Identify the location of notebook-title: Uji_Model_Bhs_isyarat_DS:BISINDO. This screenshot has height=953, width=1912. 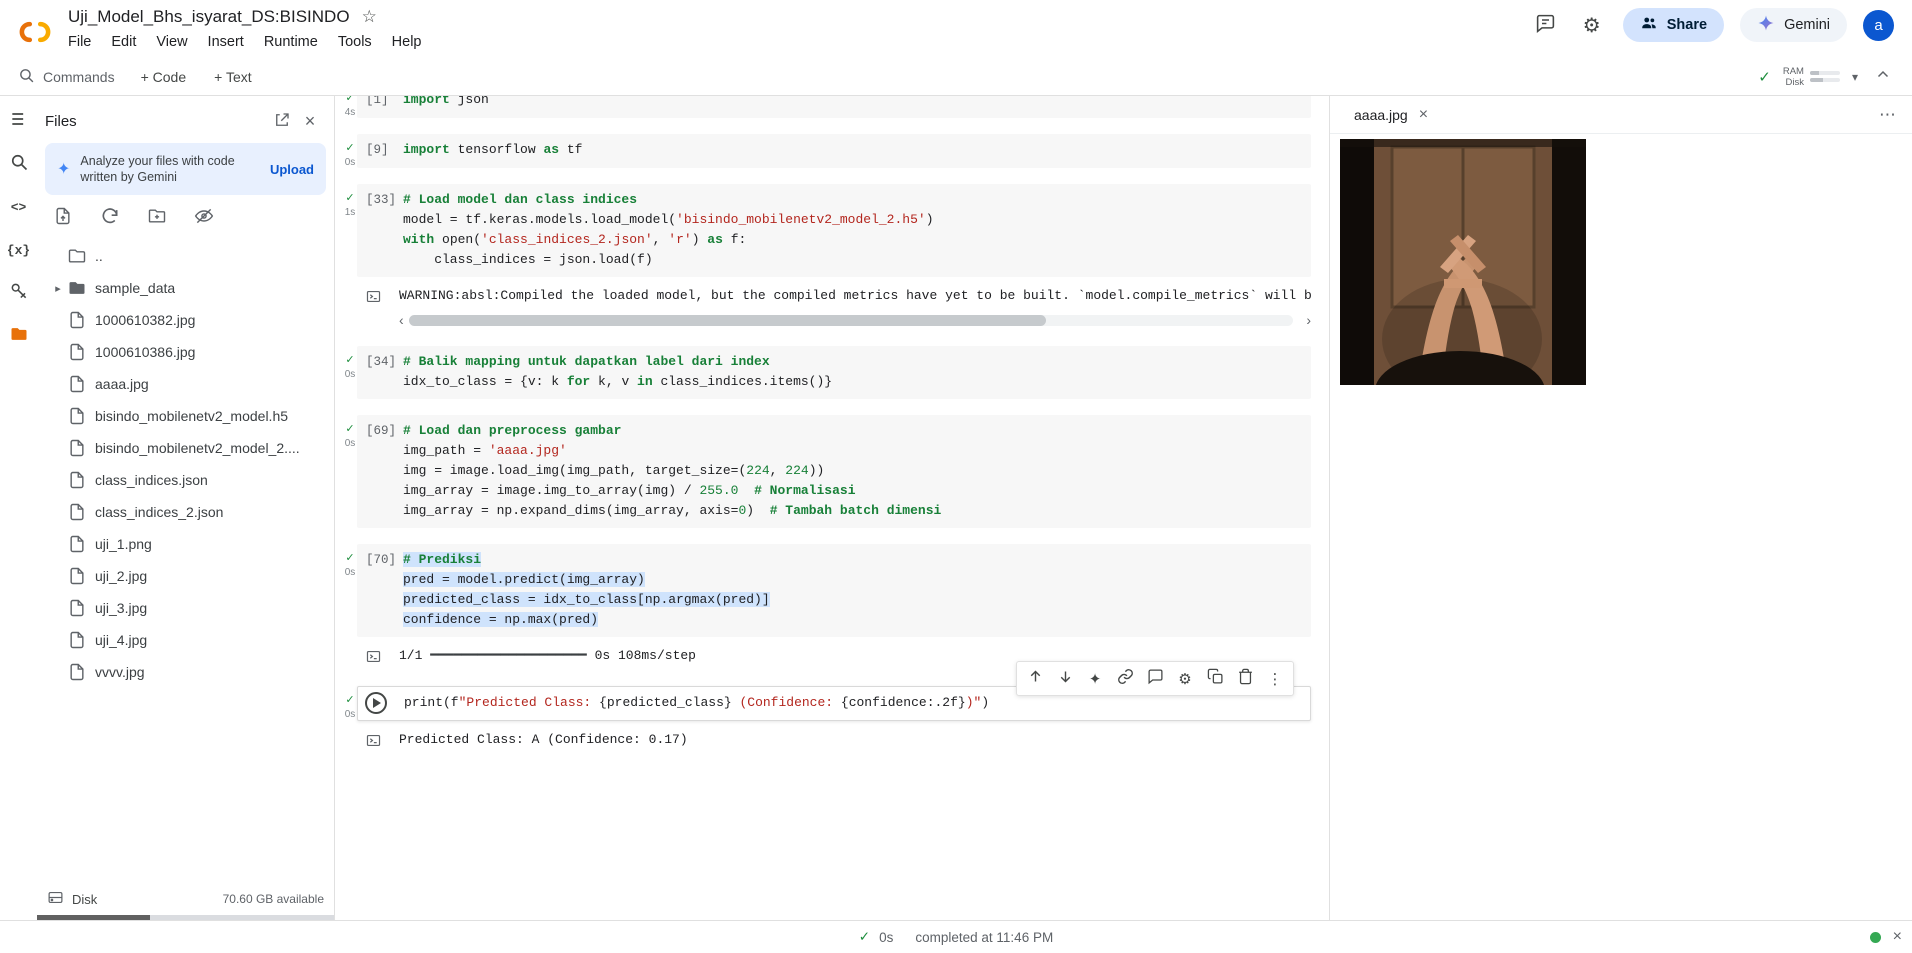
(209, 17).